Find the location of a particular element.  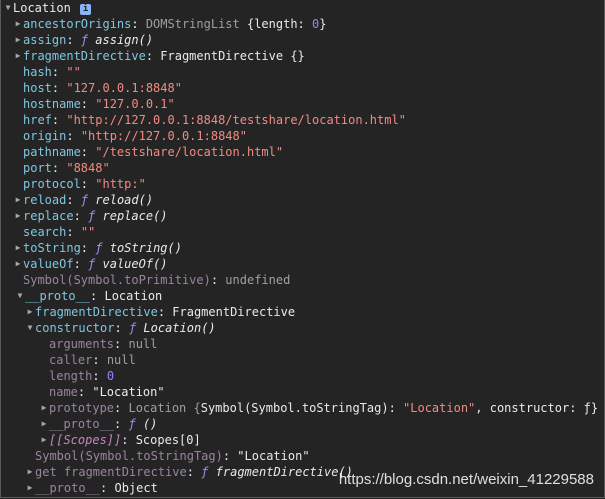

property-key: Symbol(Symbol.toStringTag) is located at coordinates (129, 456).